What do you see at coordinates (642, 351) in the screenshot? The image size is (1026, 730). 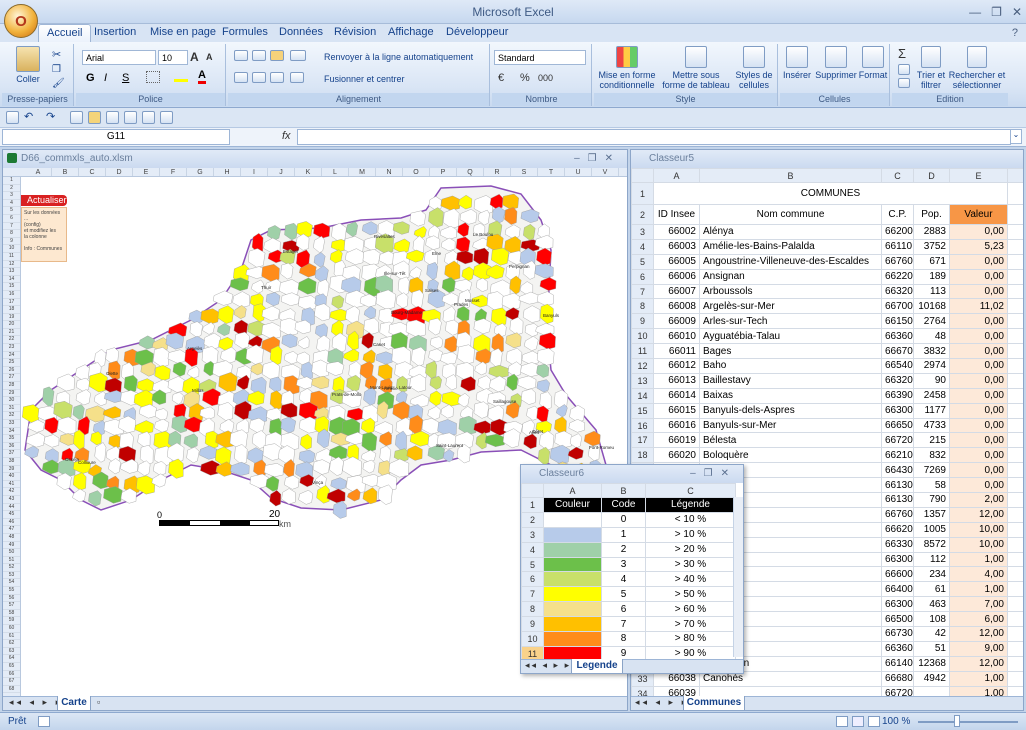 I see `row-header: 11` at bounding box center [642, 351].